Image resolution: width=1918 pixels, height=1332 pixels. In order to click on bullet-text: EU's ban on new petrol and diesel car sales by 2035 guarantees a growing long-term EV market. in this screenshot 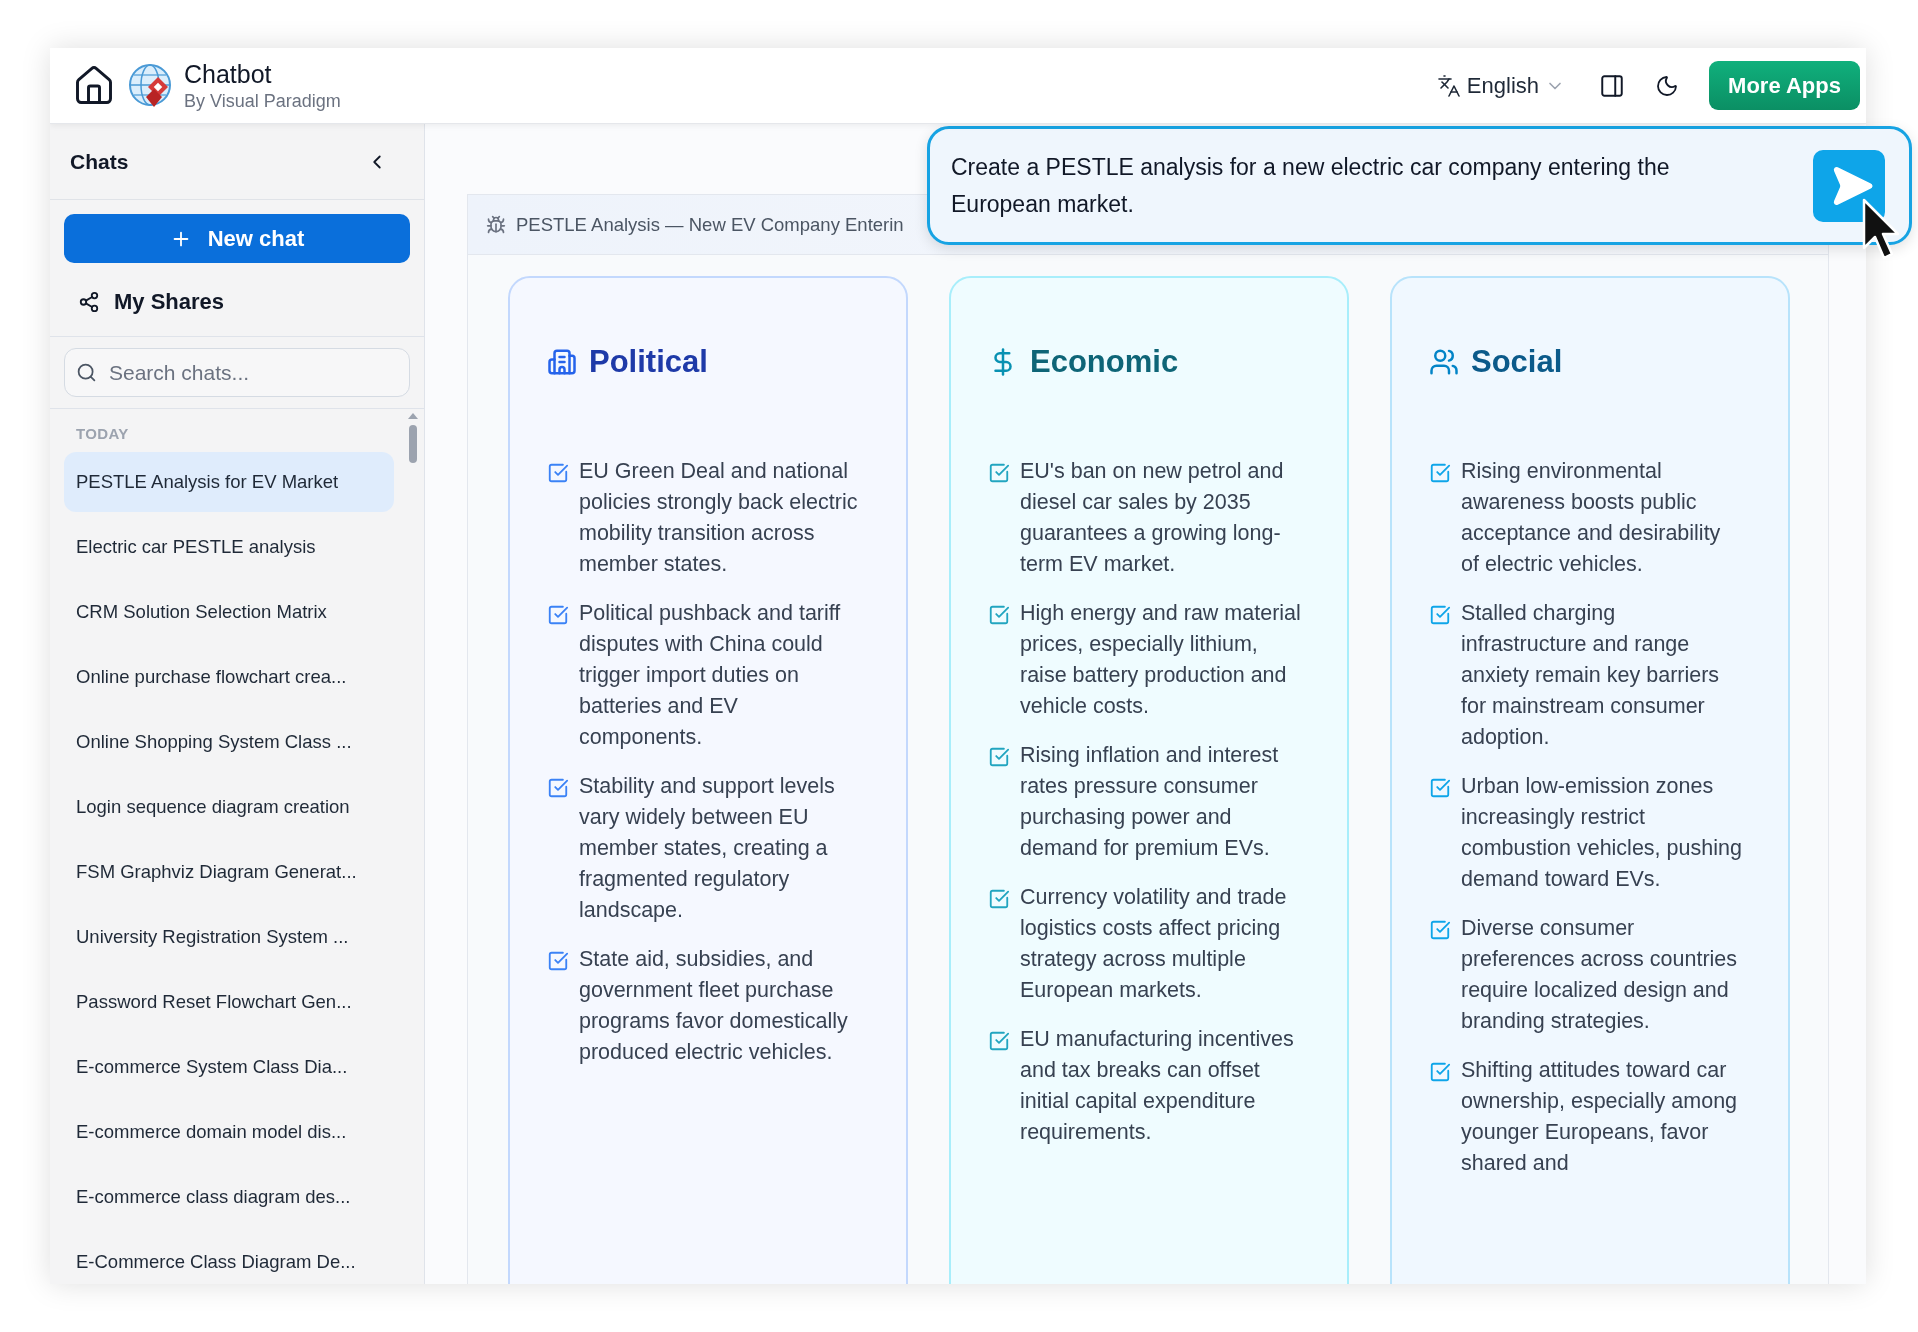, I will do `click(1152, 518)`.